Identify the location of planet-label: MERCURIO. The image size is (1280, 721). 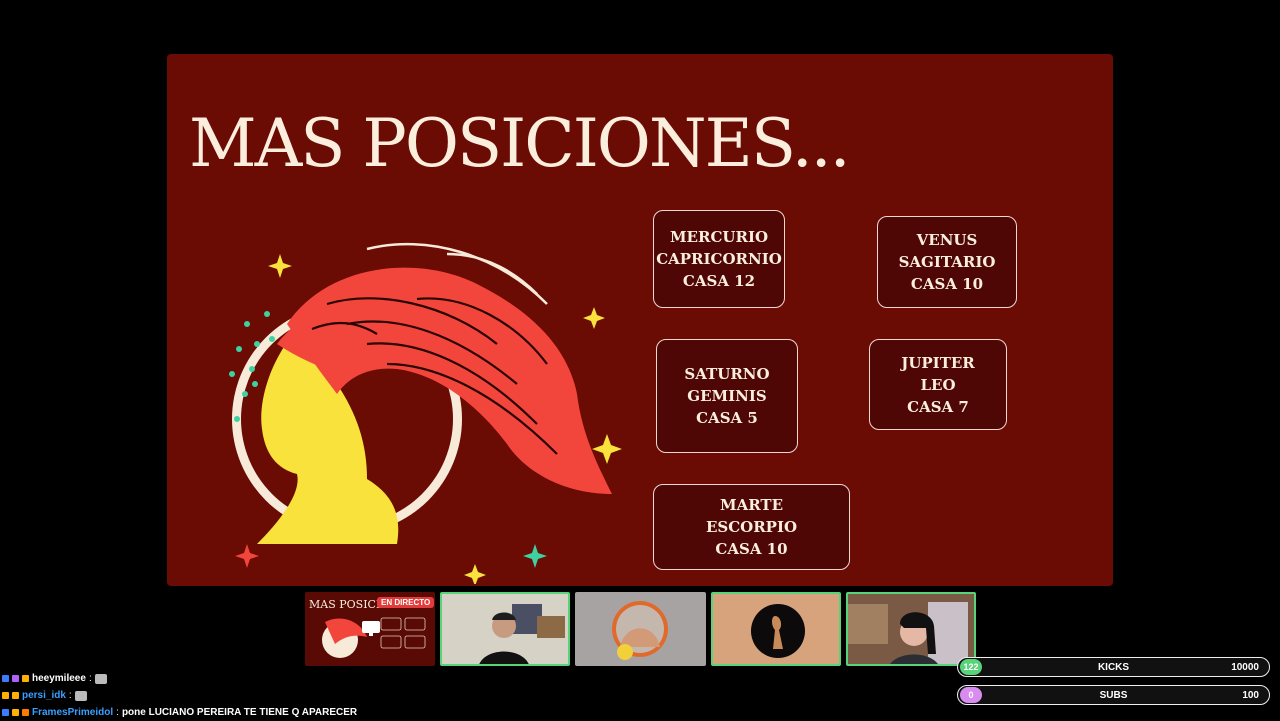
(719, 237).